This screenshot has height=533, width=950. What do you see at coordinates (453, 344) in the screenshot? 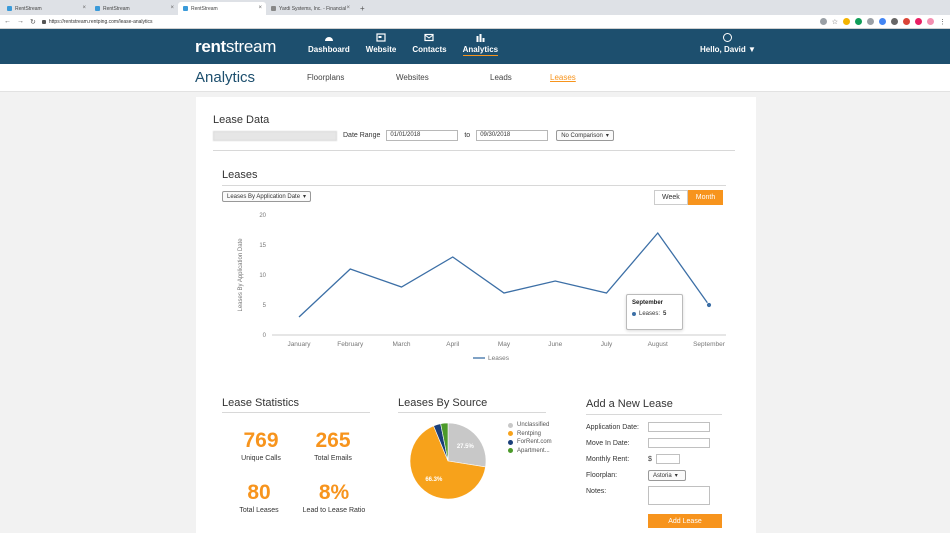
I see `x-tick-label: April` at bounding box center [453, 344].